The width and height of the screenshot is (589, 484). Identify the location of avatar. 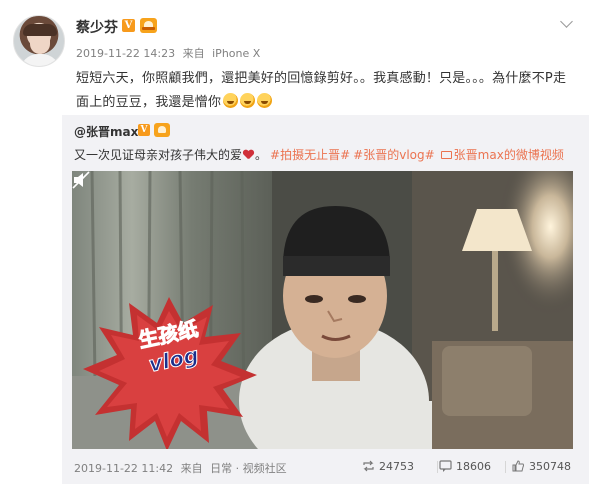
(39, 41).